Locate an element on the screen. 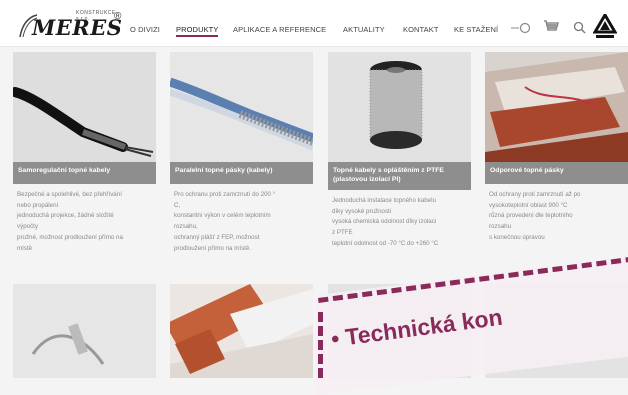 Image resolution: width=628 pixels, height=395 pixels. nav-active-indicator is located at coordinates (197, 36).